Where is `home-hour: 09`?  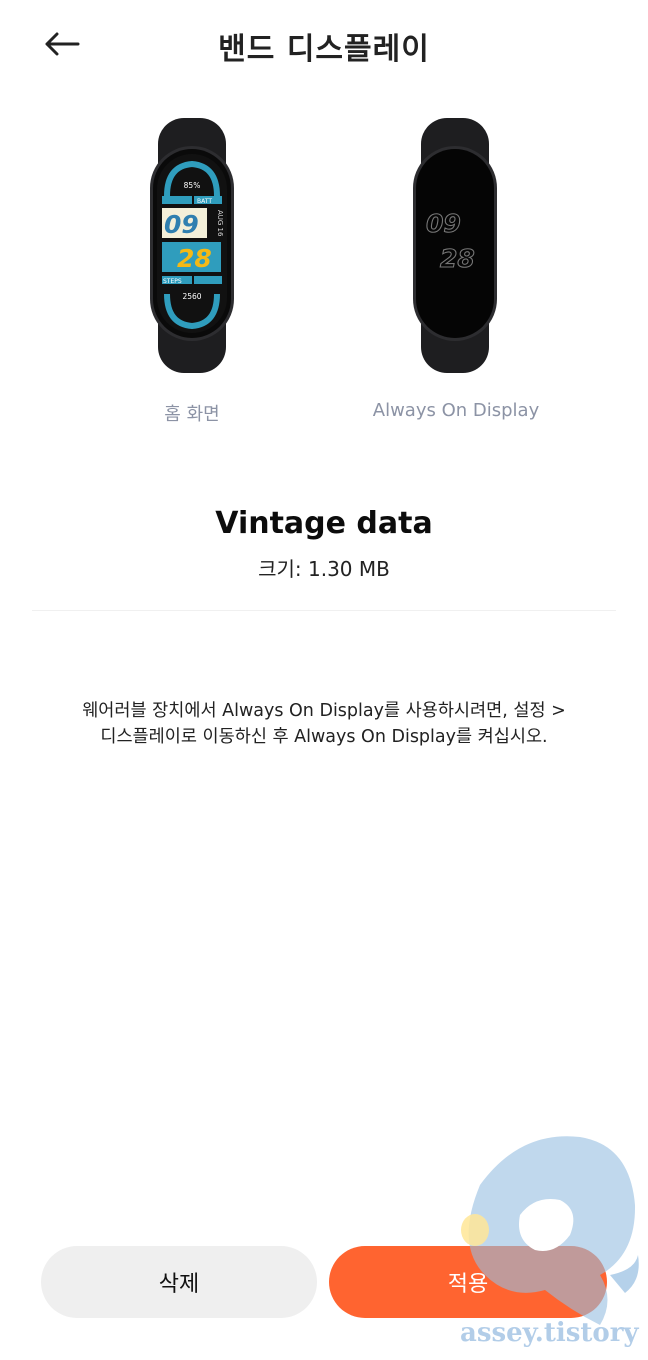
home-hour: 09 is located at coordinates (181, 224).